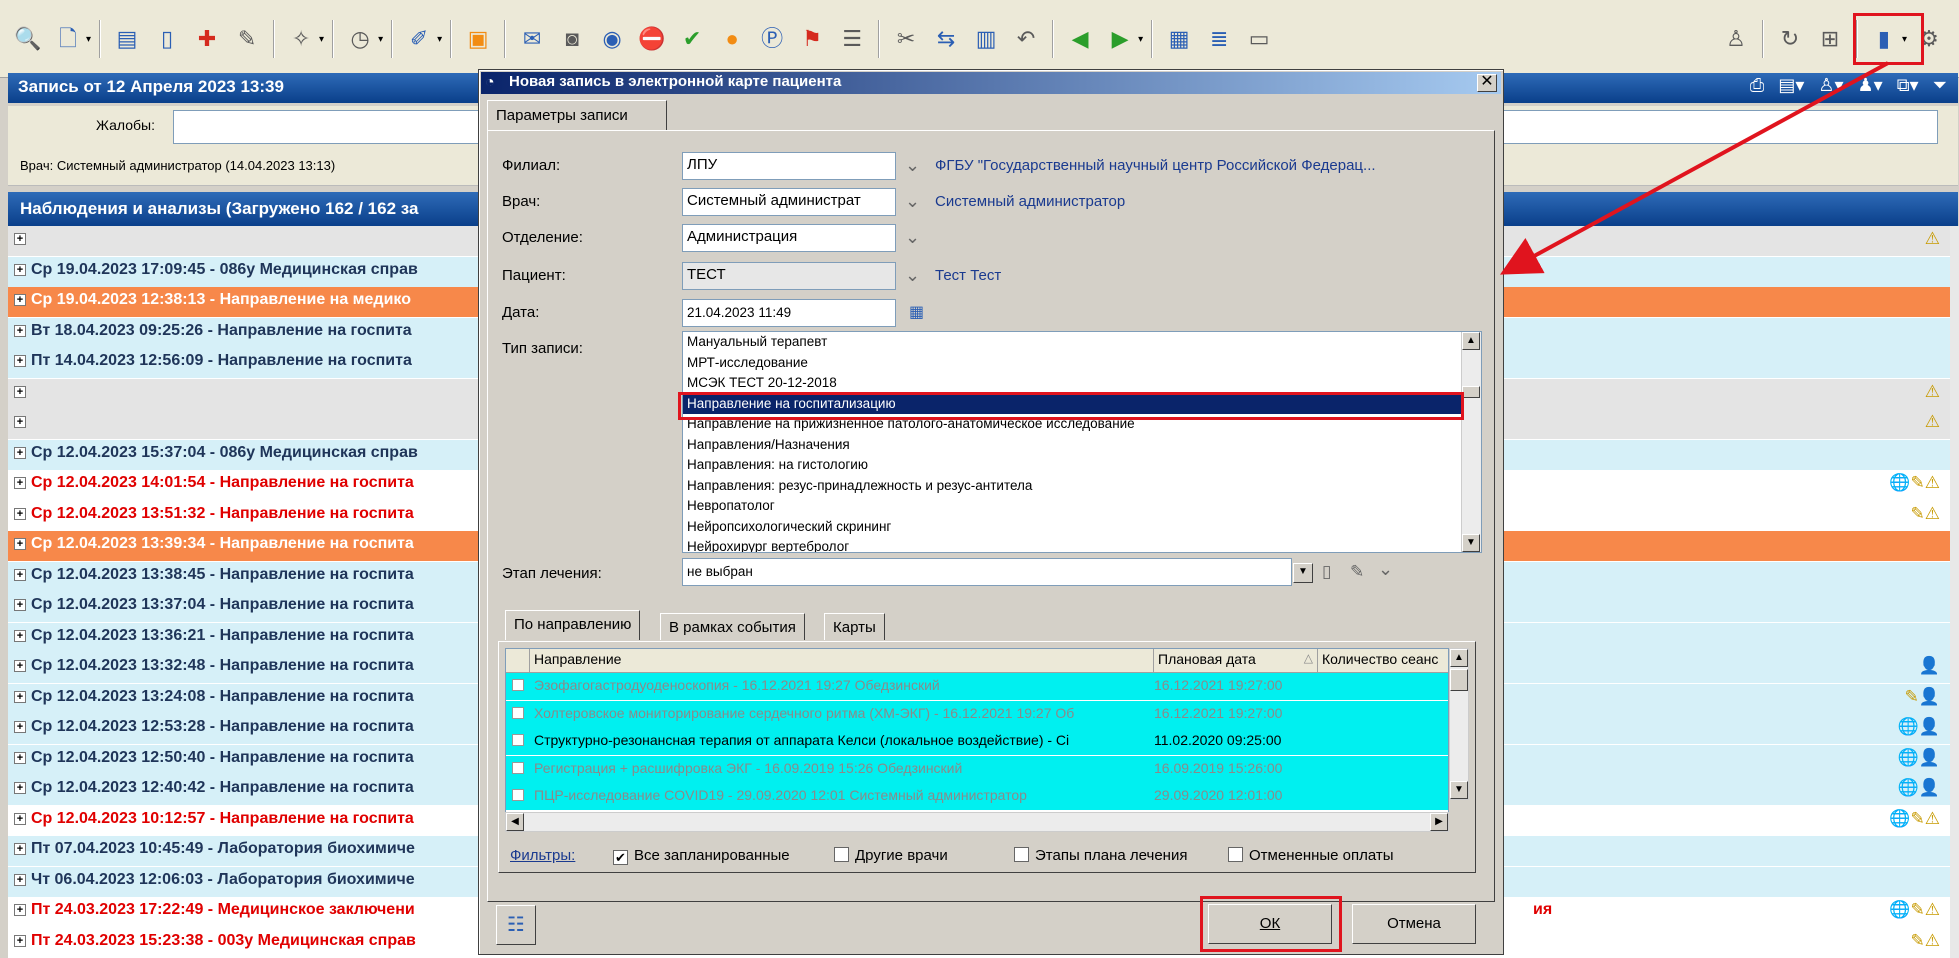  I want to click on flag-icon: ⚑, so click(812, 39).